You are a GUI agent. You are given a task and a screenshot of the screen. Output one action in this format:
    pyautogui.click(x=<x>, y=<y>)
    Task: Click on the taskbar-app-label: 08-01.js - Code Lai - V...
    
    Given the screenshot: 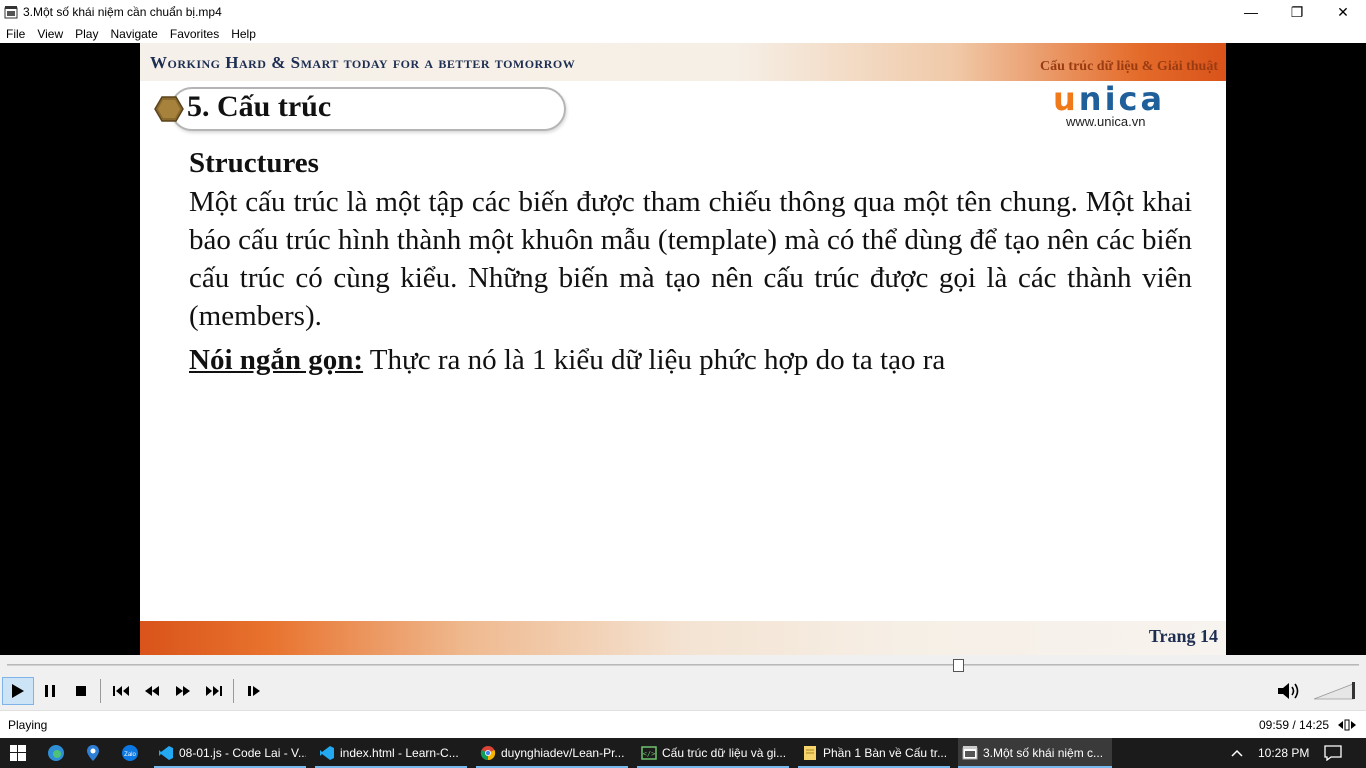 What is the action you would take?
    pyautogui.click(x=242, y=753)
    